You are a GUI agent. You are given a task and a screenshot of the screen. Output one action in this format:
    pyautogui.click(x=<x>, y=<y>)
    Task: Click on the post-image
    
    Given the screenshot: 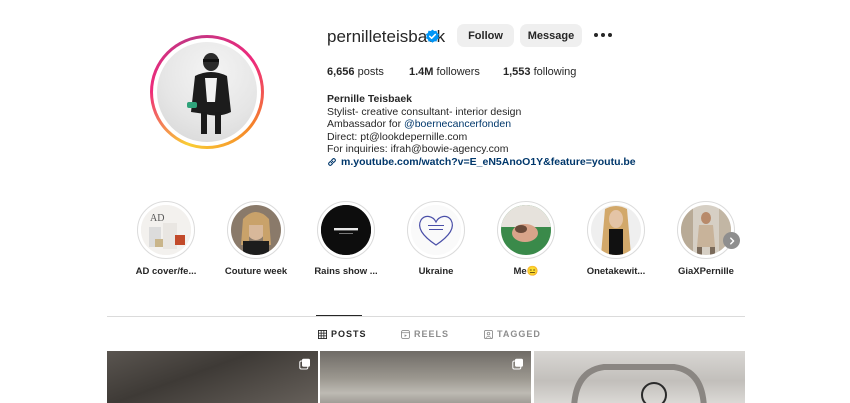 What is the action you would take?
    pyautogui.click(x=639, y=383)
    